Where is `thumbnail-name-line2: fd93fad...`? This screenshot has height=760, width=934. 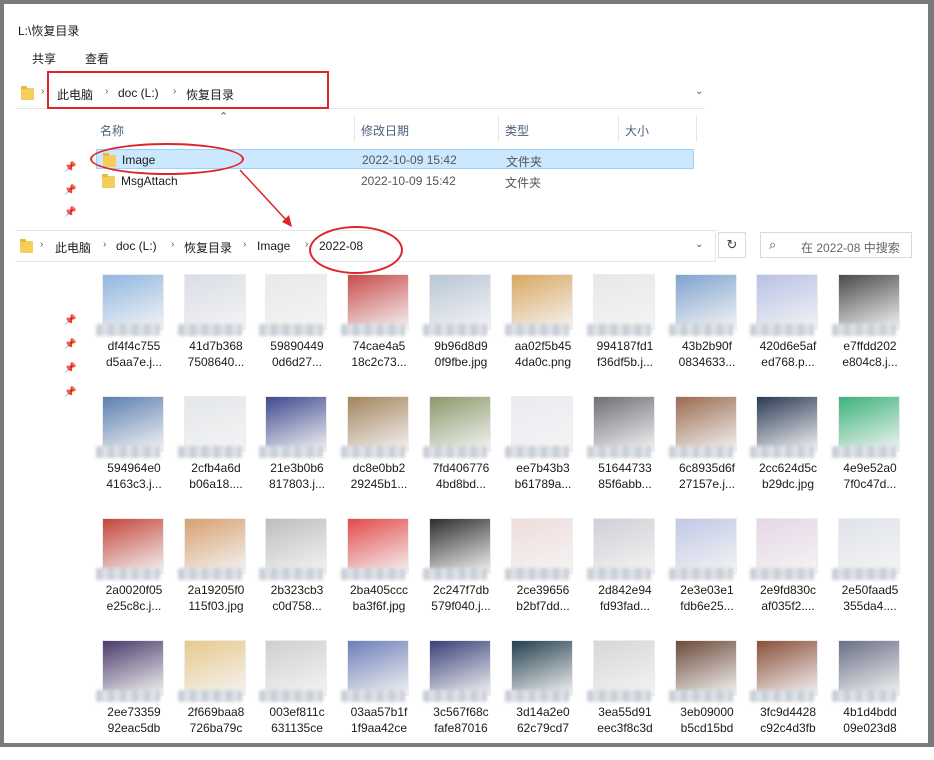 thumbnail-name-line2: fd93fad... is located at coordinates (625, 606).